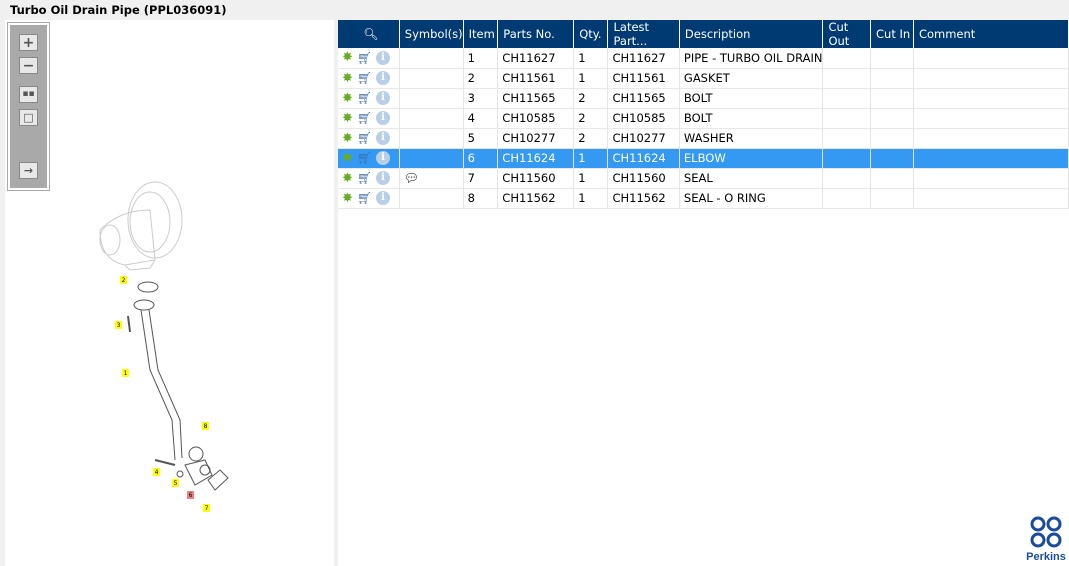 This screenshot has height=566, width=1069. Describe the element at coordinates (751, 34) in the screenshot. I see `column-header-description: Description` at that location.